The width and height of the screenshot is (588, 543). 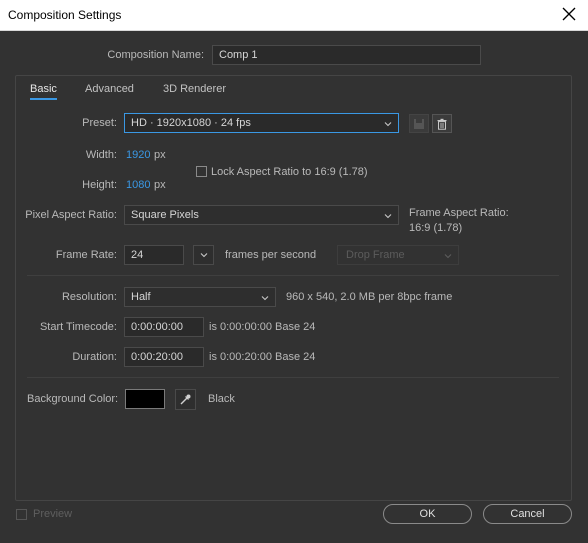 I want to click on width-value: 1920, so click(x=138, y=155).